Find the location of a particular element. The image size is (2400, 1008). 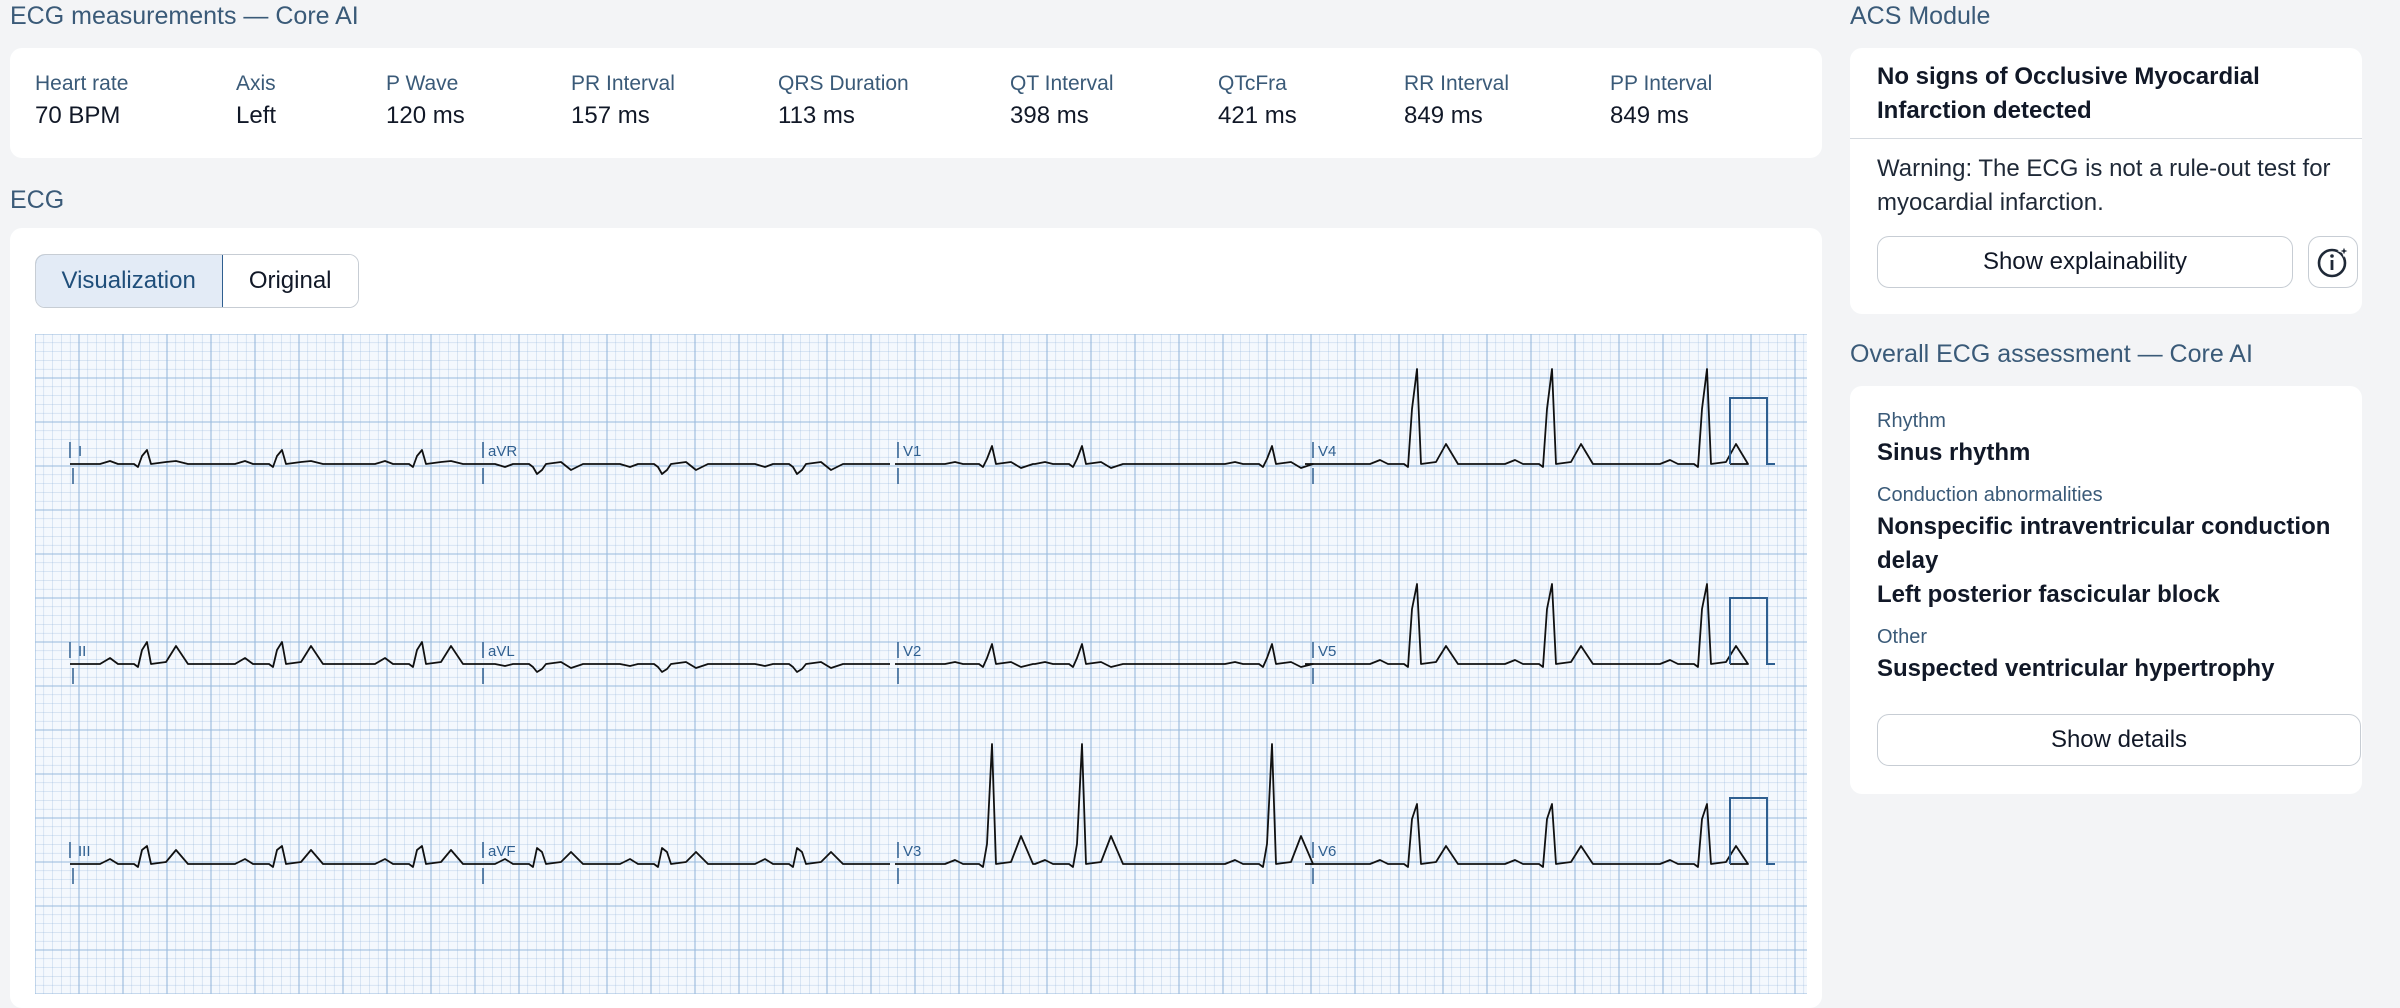

show-explainability-button: Show explainability is located at coordinates (2085, 262).